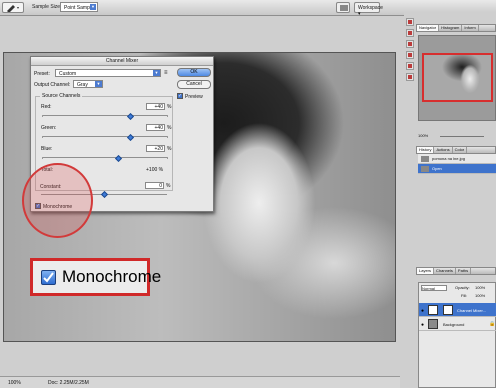 This screenshot has width=496, height=388. What do you see at coordinates (425, 159) in the screenshot?
I see `snapshot-thumbnail` at bounding box center [425, 159].